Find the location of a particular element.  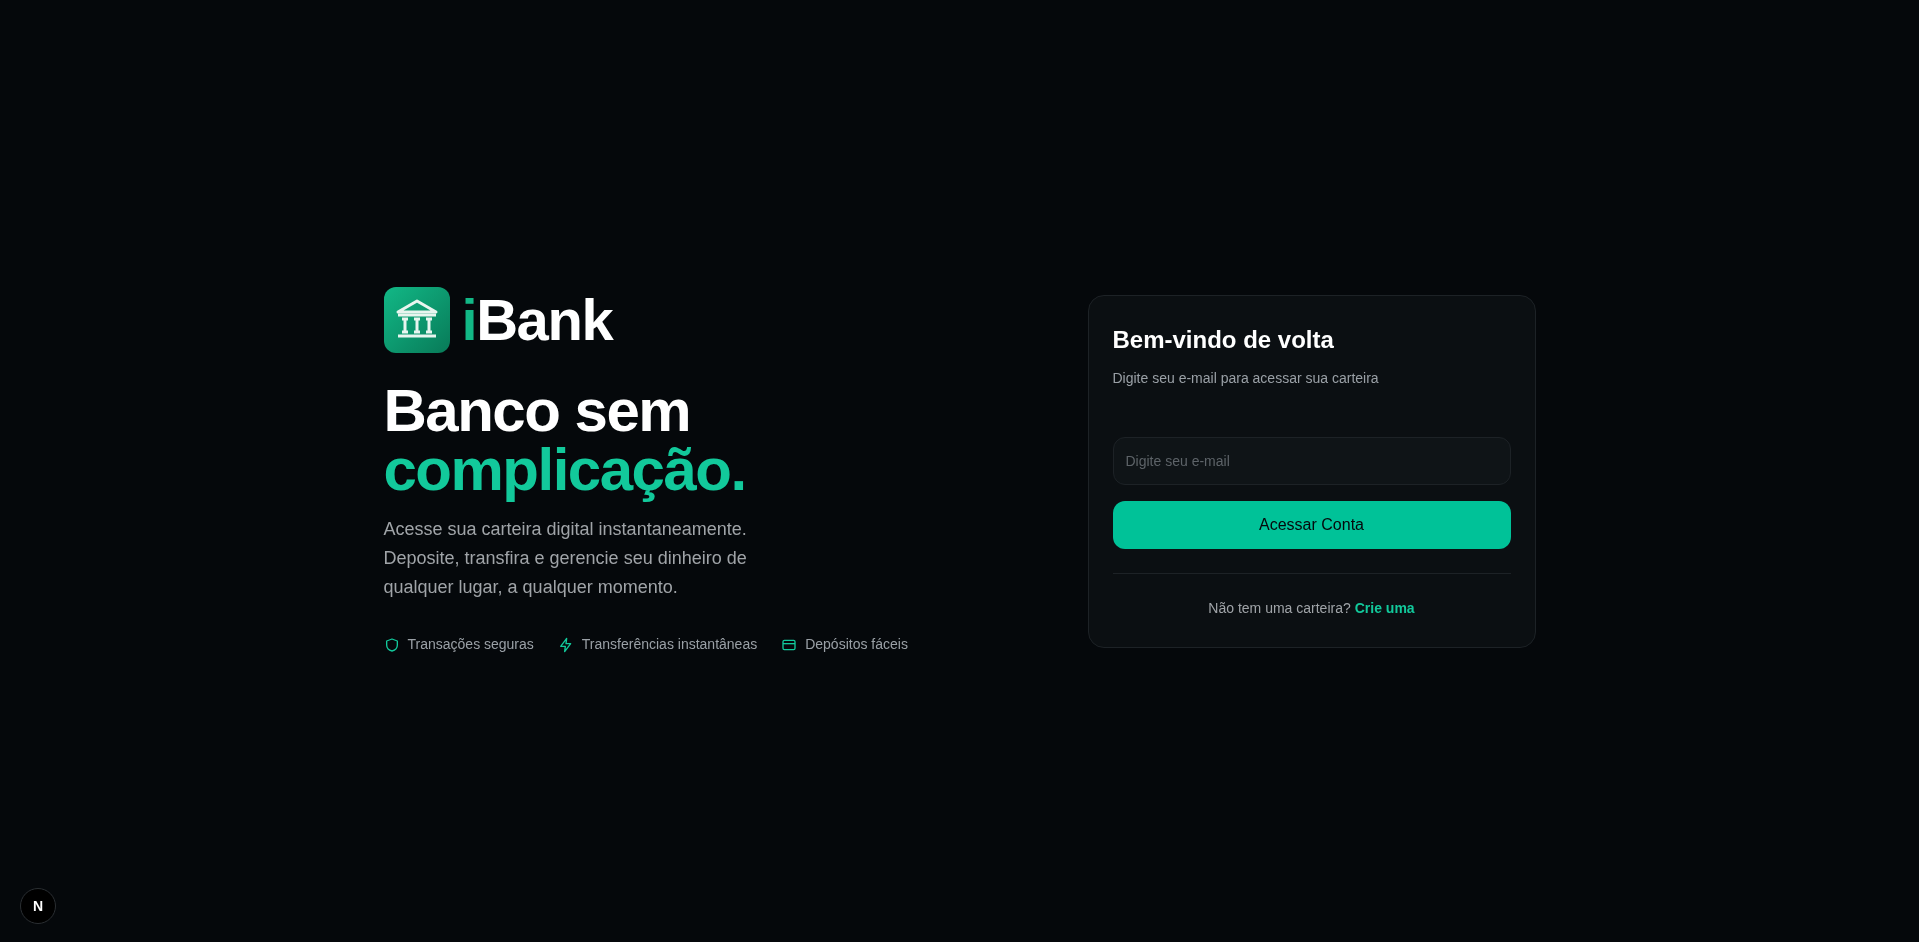

feature-label: Transferências instantâneas is located at coordinates (669, 644).